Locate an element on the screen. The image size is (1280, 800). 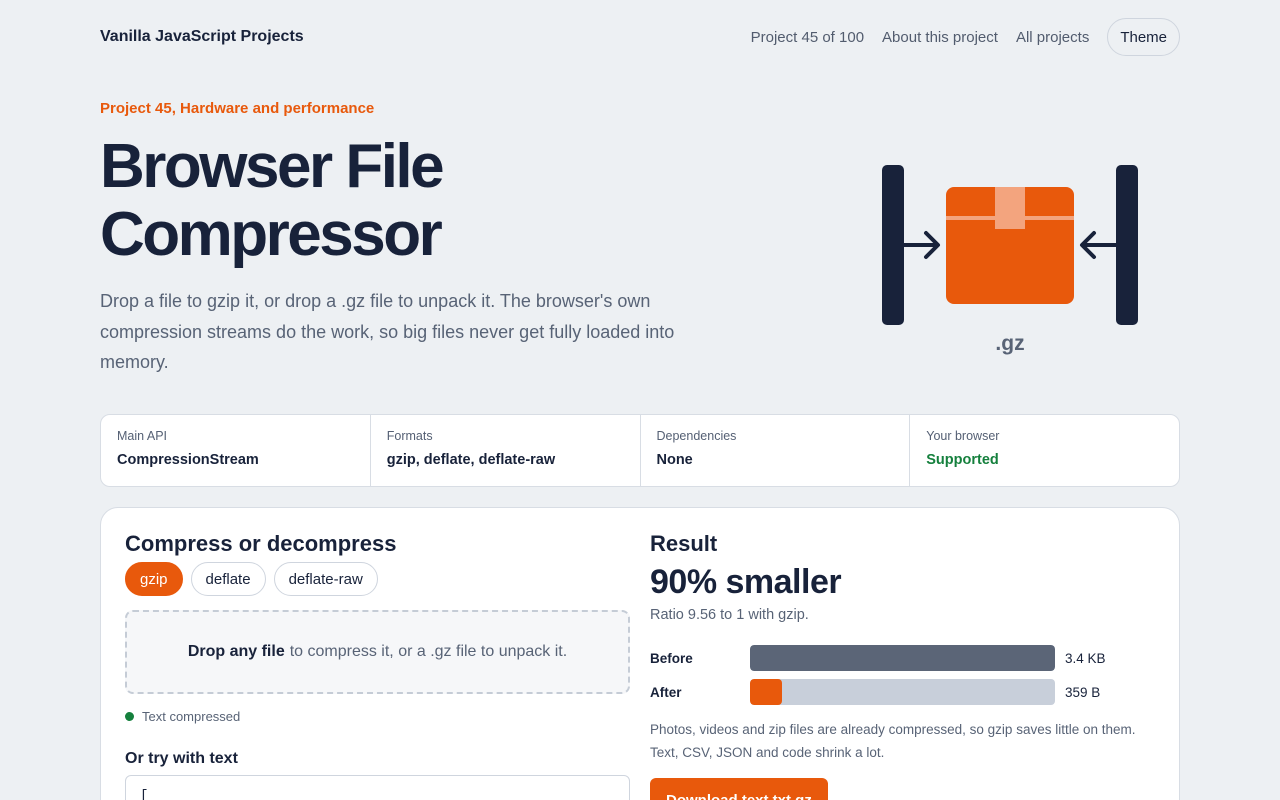
about-project-link: About this project is located at coordinates (940, 37).